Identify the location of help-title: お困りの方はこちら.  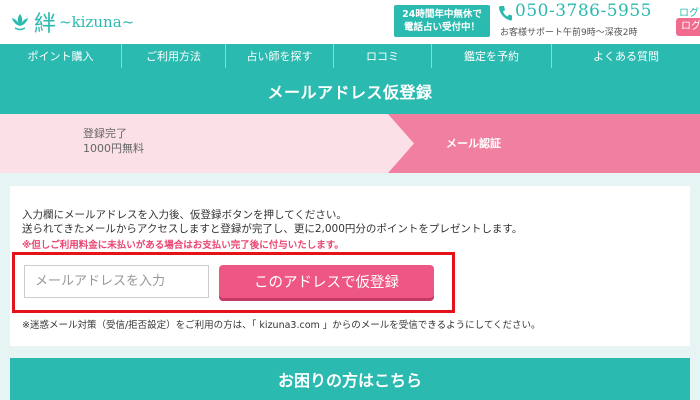
(349, 380).